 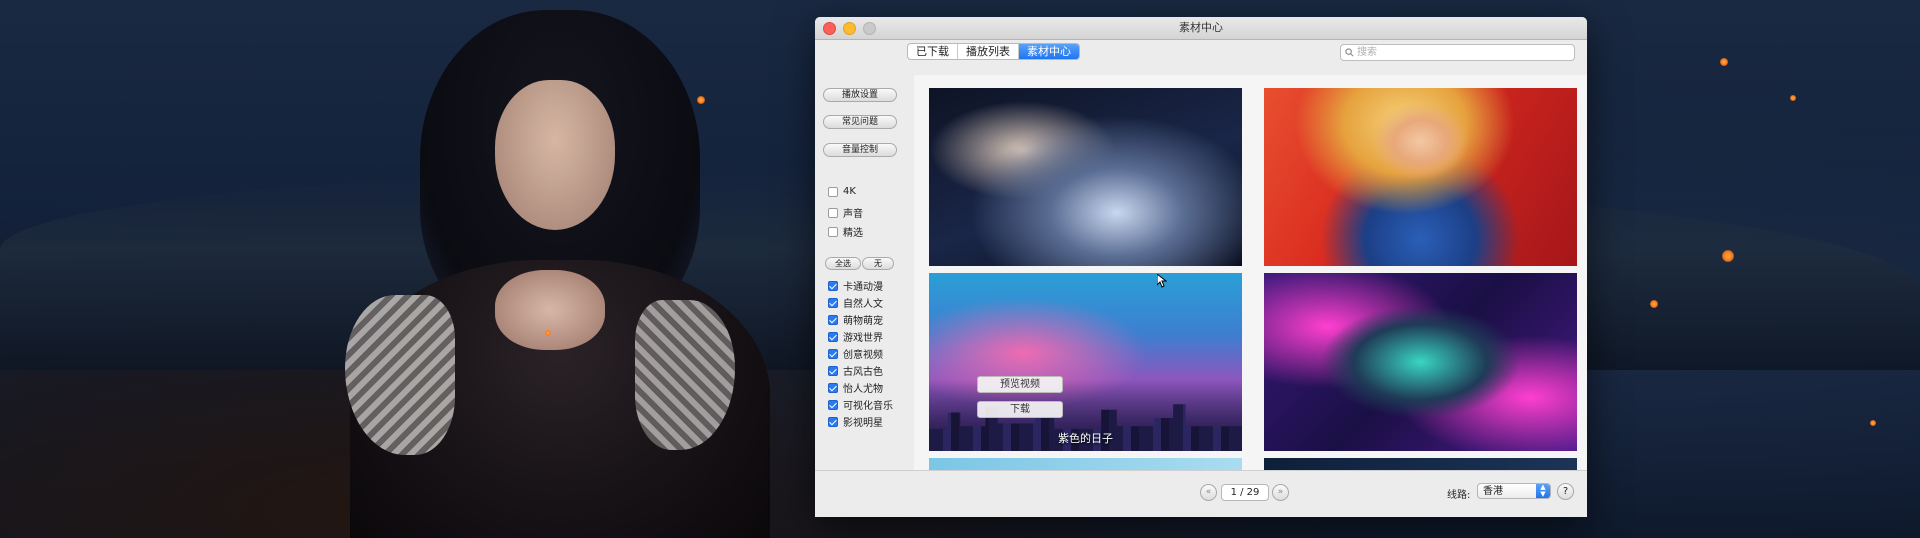 What do you see at coordinates (863, 372) in the screenshot?
I see `category-label: 古风古色` at bounding box center [863, 372].